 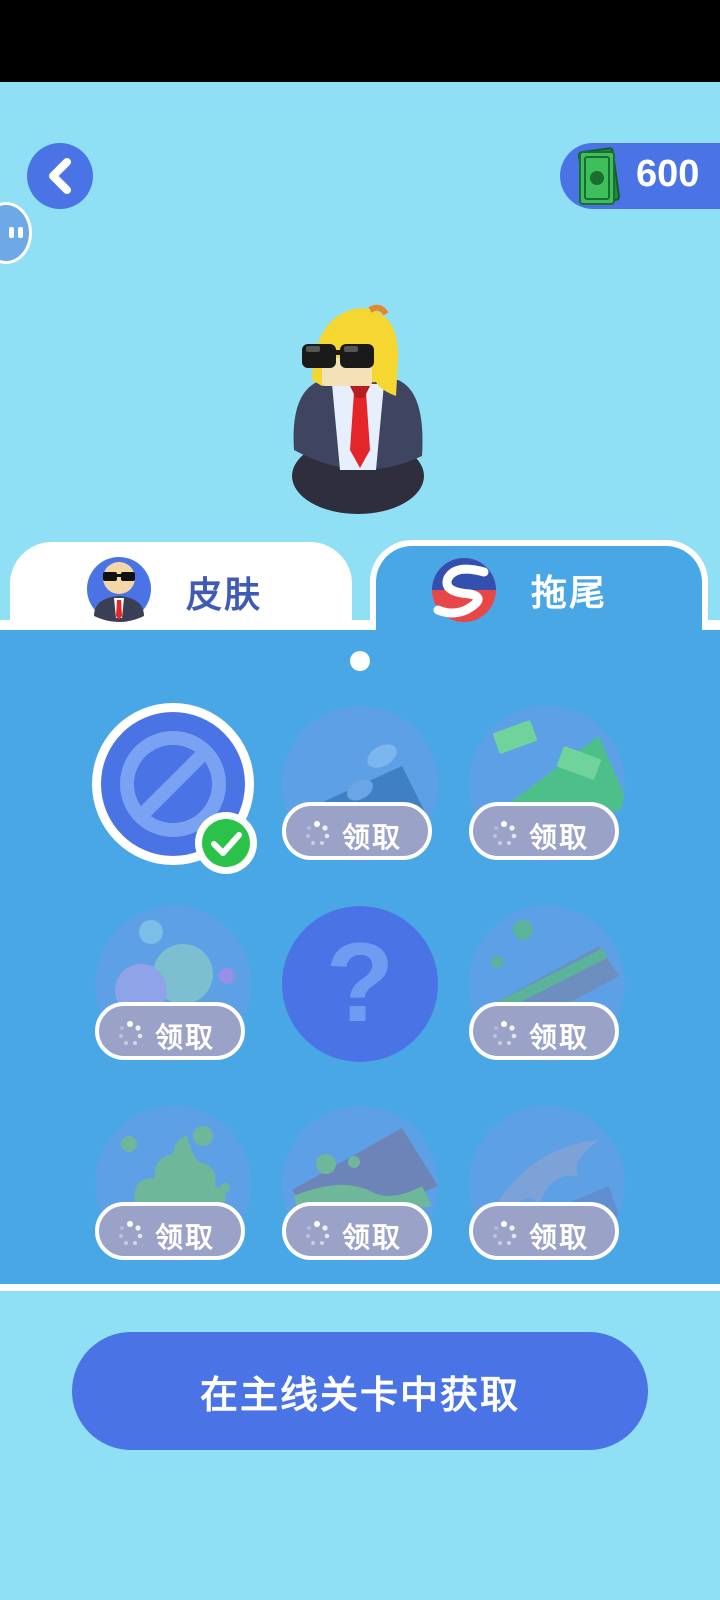 I want to click on chevron-left-icon, so click(x=60, y=176).